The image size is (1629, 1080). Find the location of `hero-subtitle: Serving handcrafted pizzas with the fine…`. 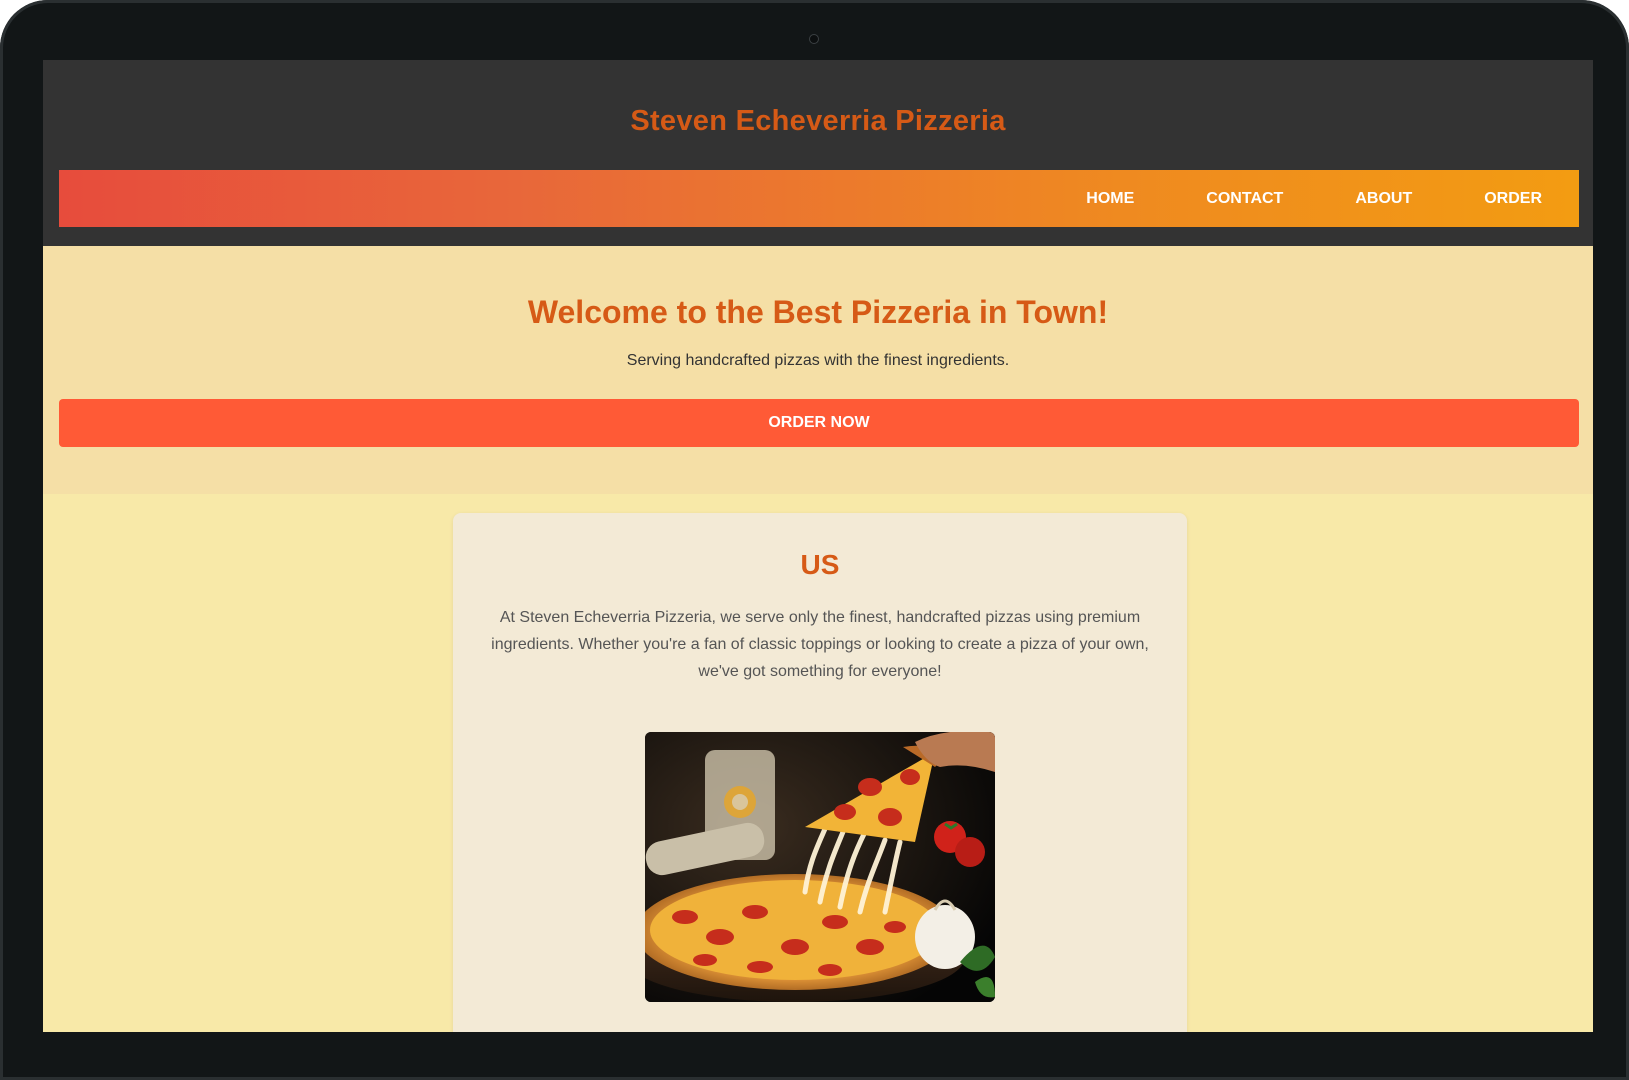

hero-subtitle: Serving handcrafted pizzas with the fine… is located at coordinates (818, 360).